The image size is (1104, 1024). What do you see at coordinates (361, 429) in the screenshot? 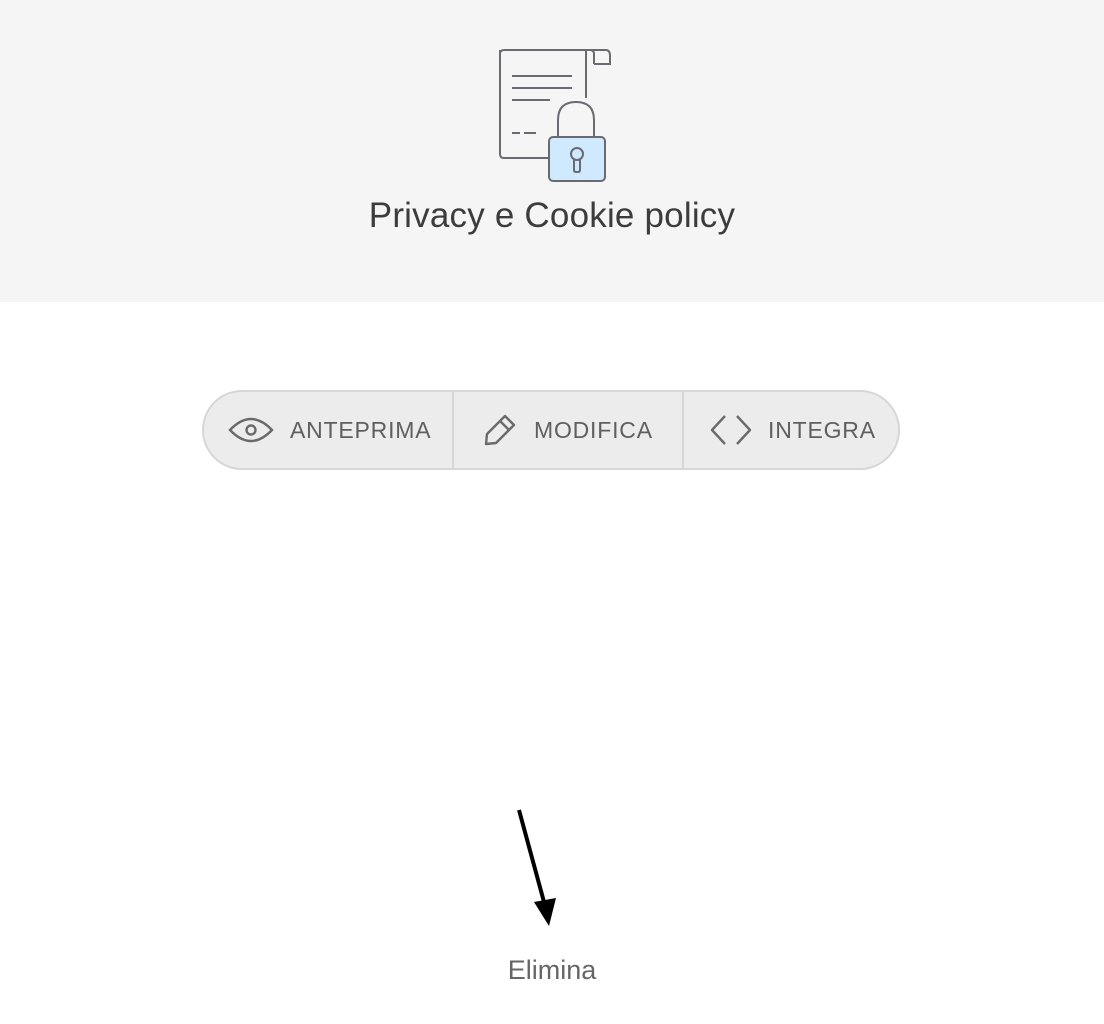
I see `tab-preview-label: ANTEPRIMA` at bounding box center [361, 429].